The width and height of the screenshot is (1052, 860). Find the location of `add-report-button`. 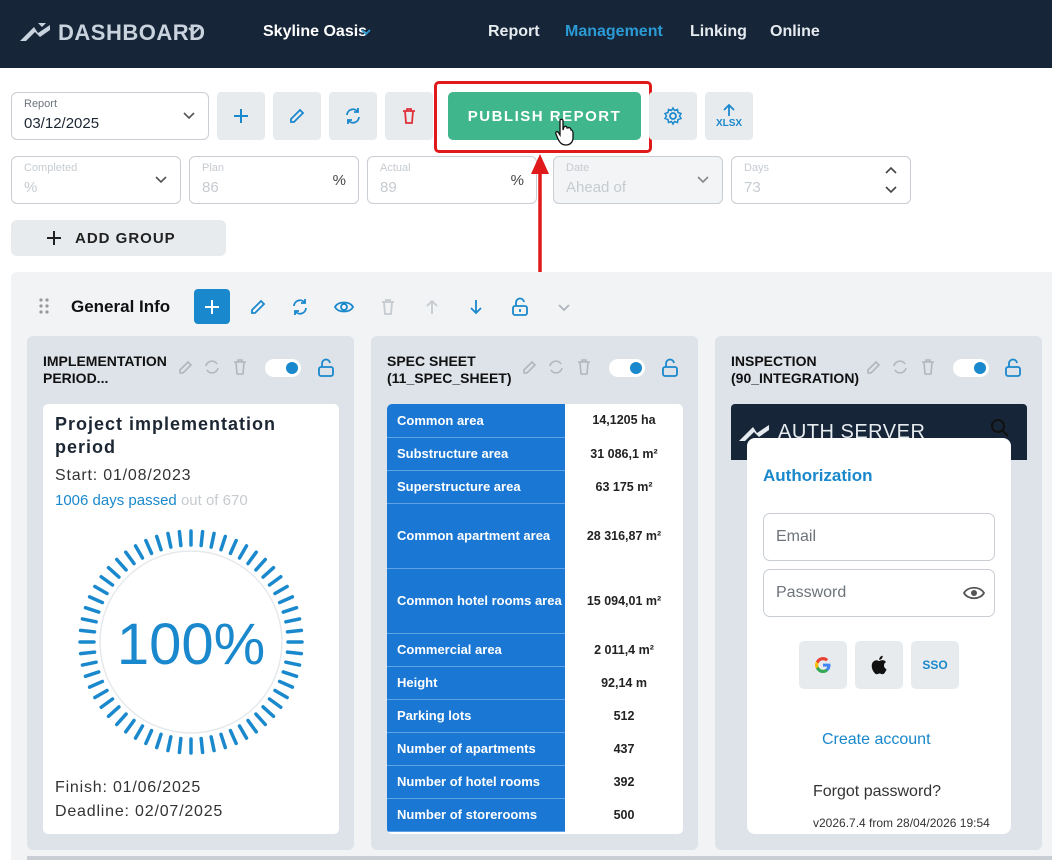

add-report-button is located at coordinates (241, 116).